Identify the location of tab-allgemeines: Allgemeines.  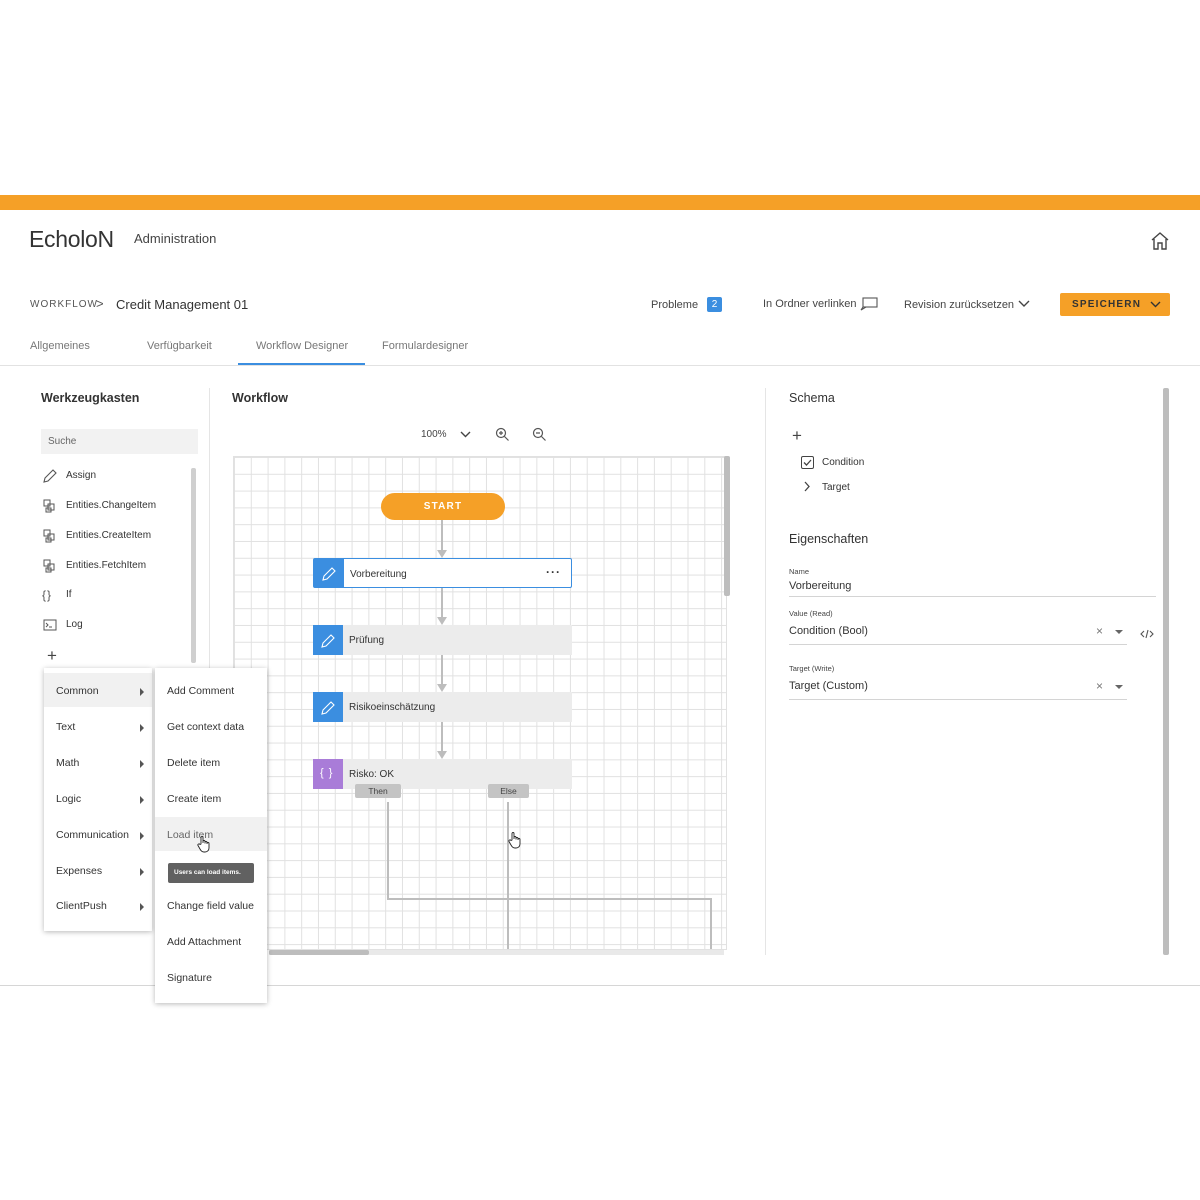
(60, 346).